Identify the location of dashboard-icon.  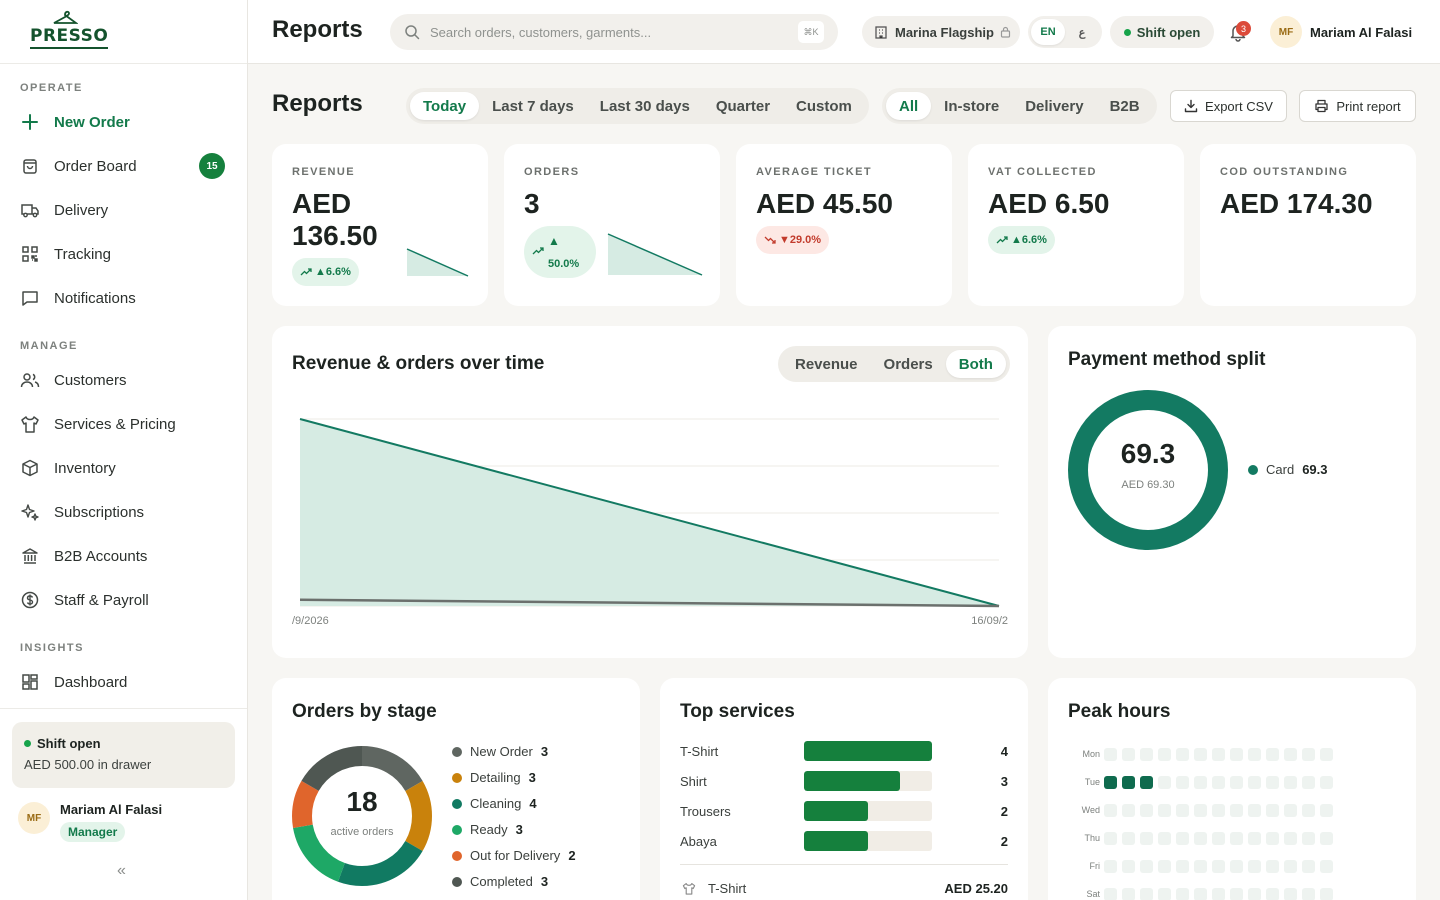
(30, 682).